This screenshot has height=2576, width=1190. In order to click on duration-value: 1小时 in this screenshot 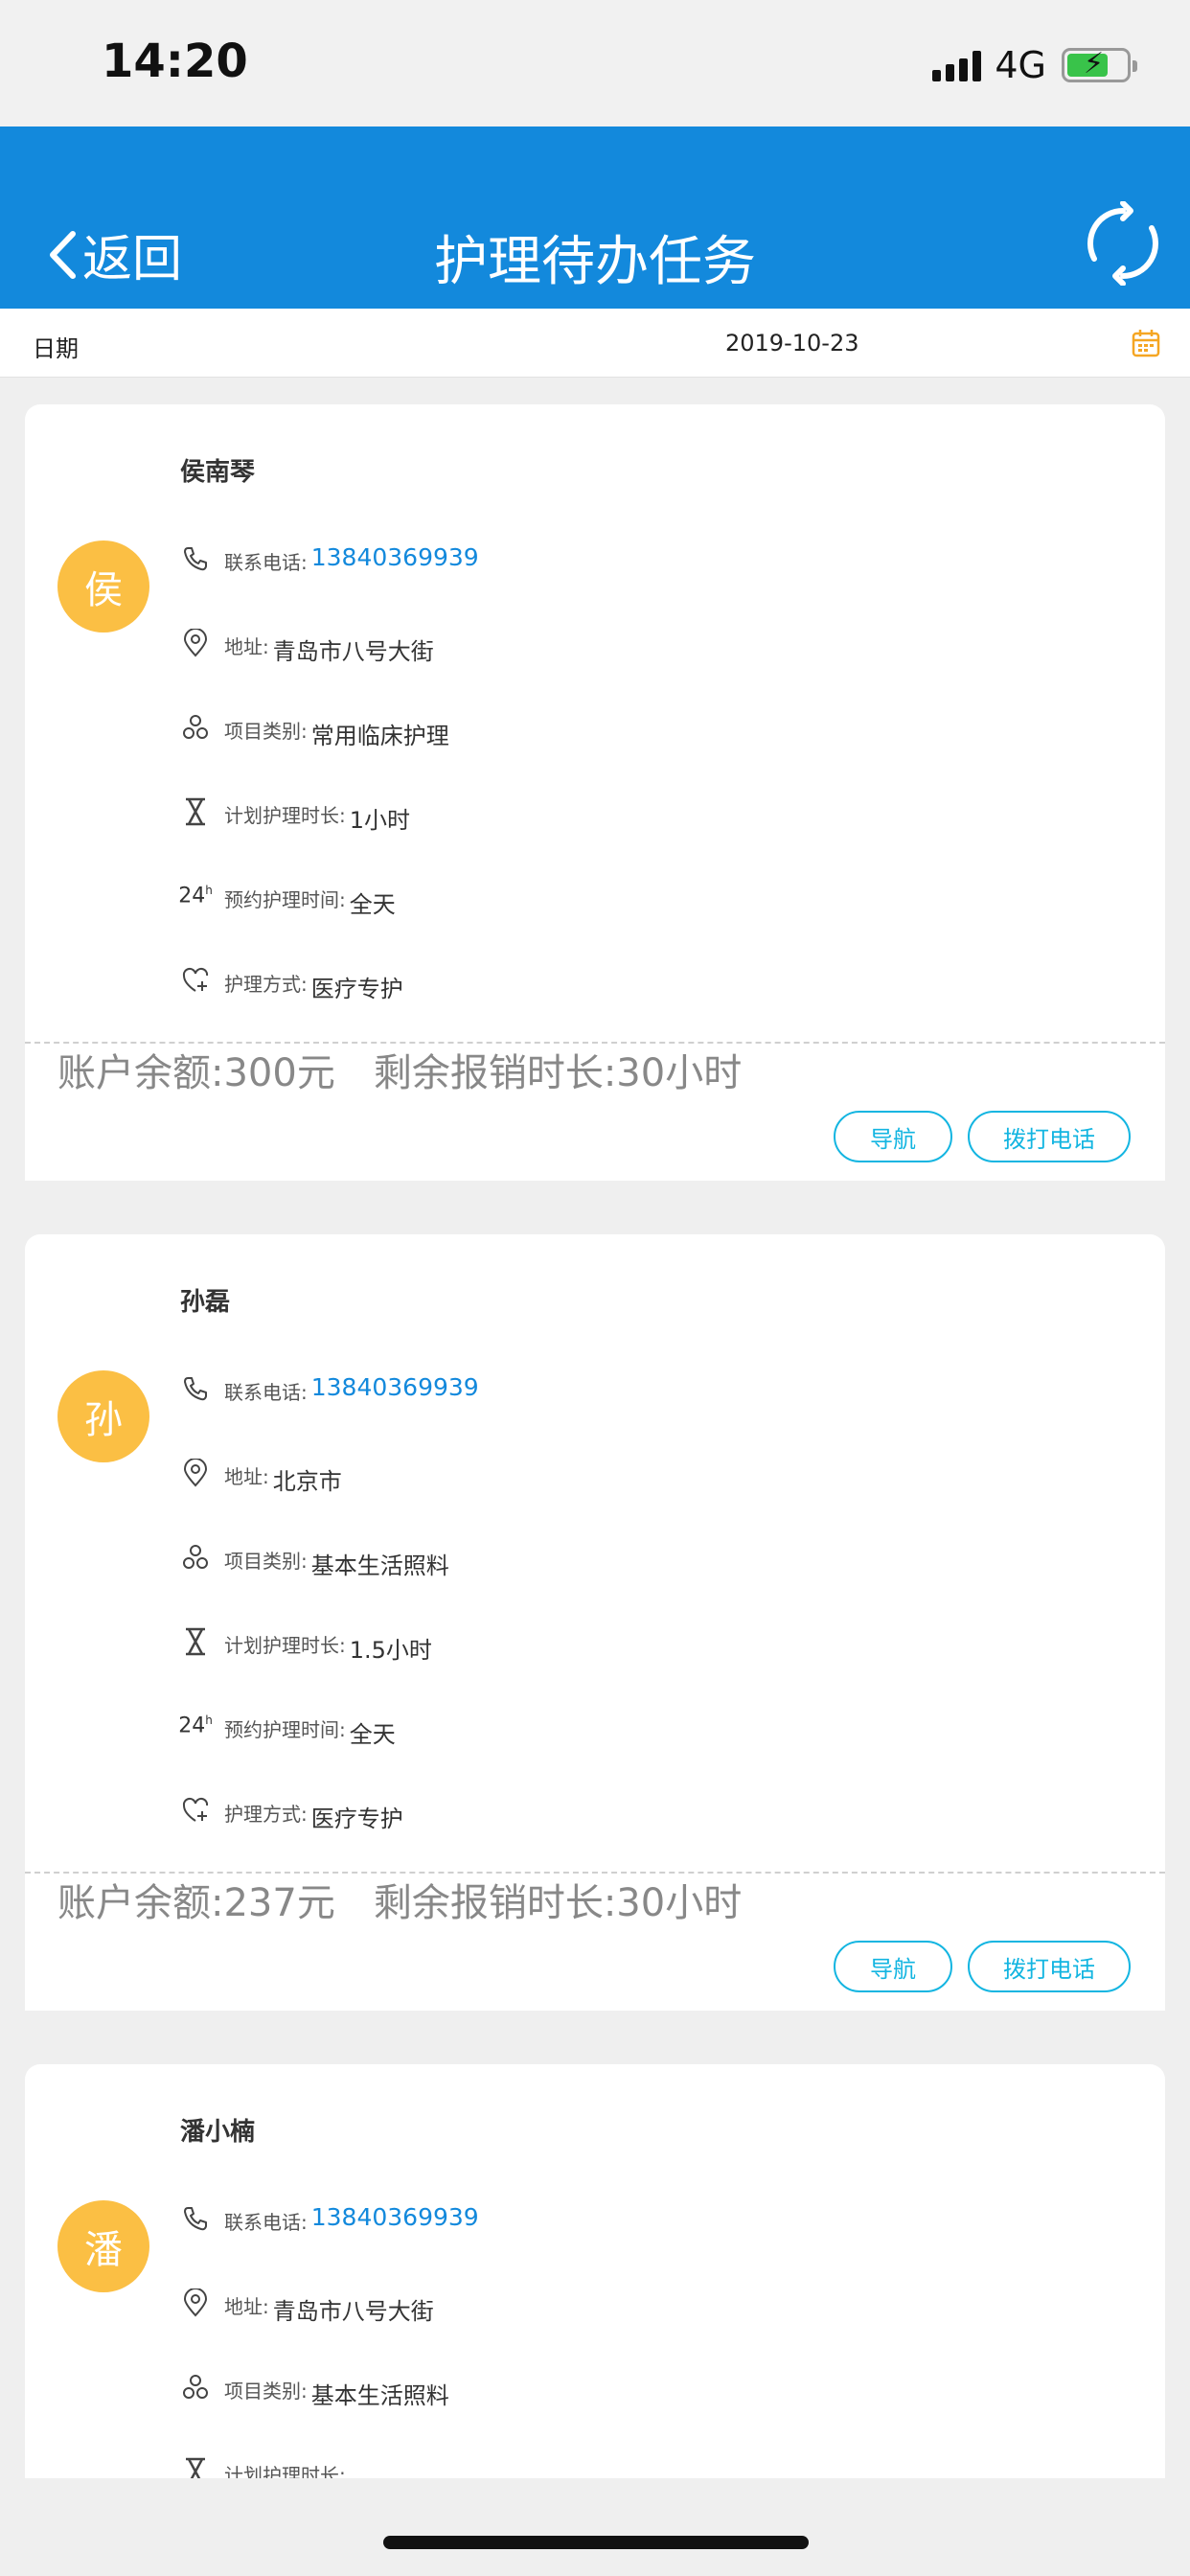, I will do `click(380, 820)`.